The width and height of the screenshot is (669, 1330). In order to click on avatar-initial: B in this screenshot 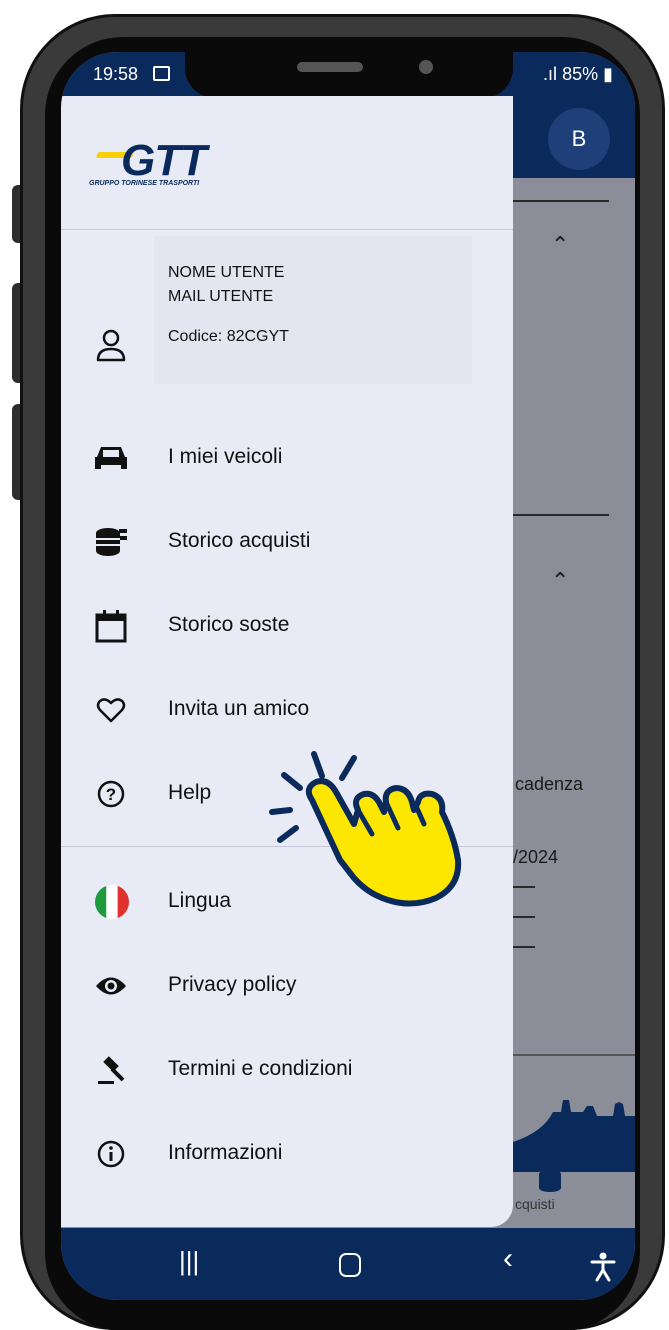, I will do `click(579, 138)`.